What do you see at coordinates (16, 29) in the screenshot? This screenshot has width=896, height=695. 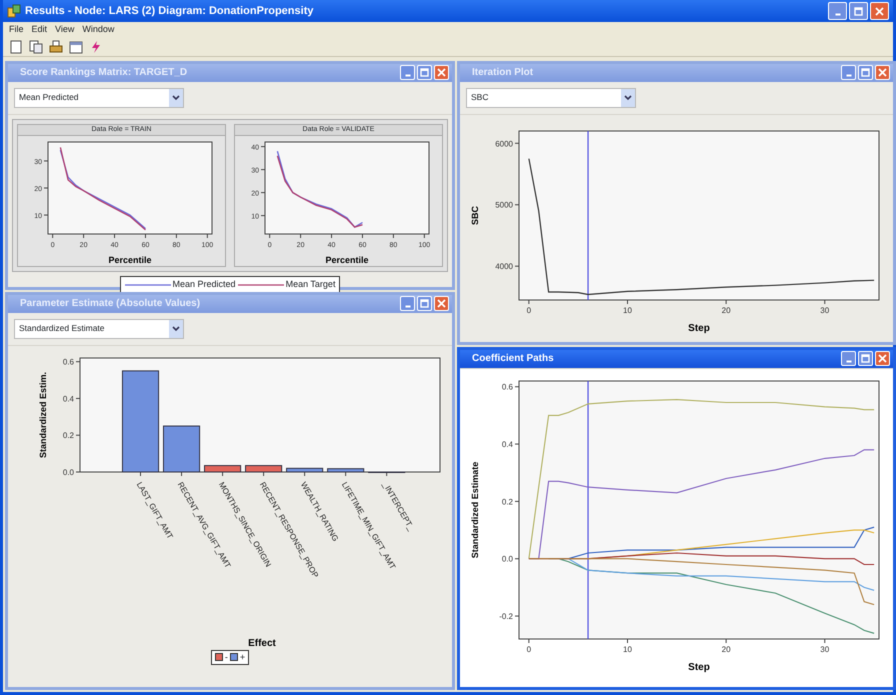 I see `menu-item: File` at bounding box center [16, 29].